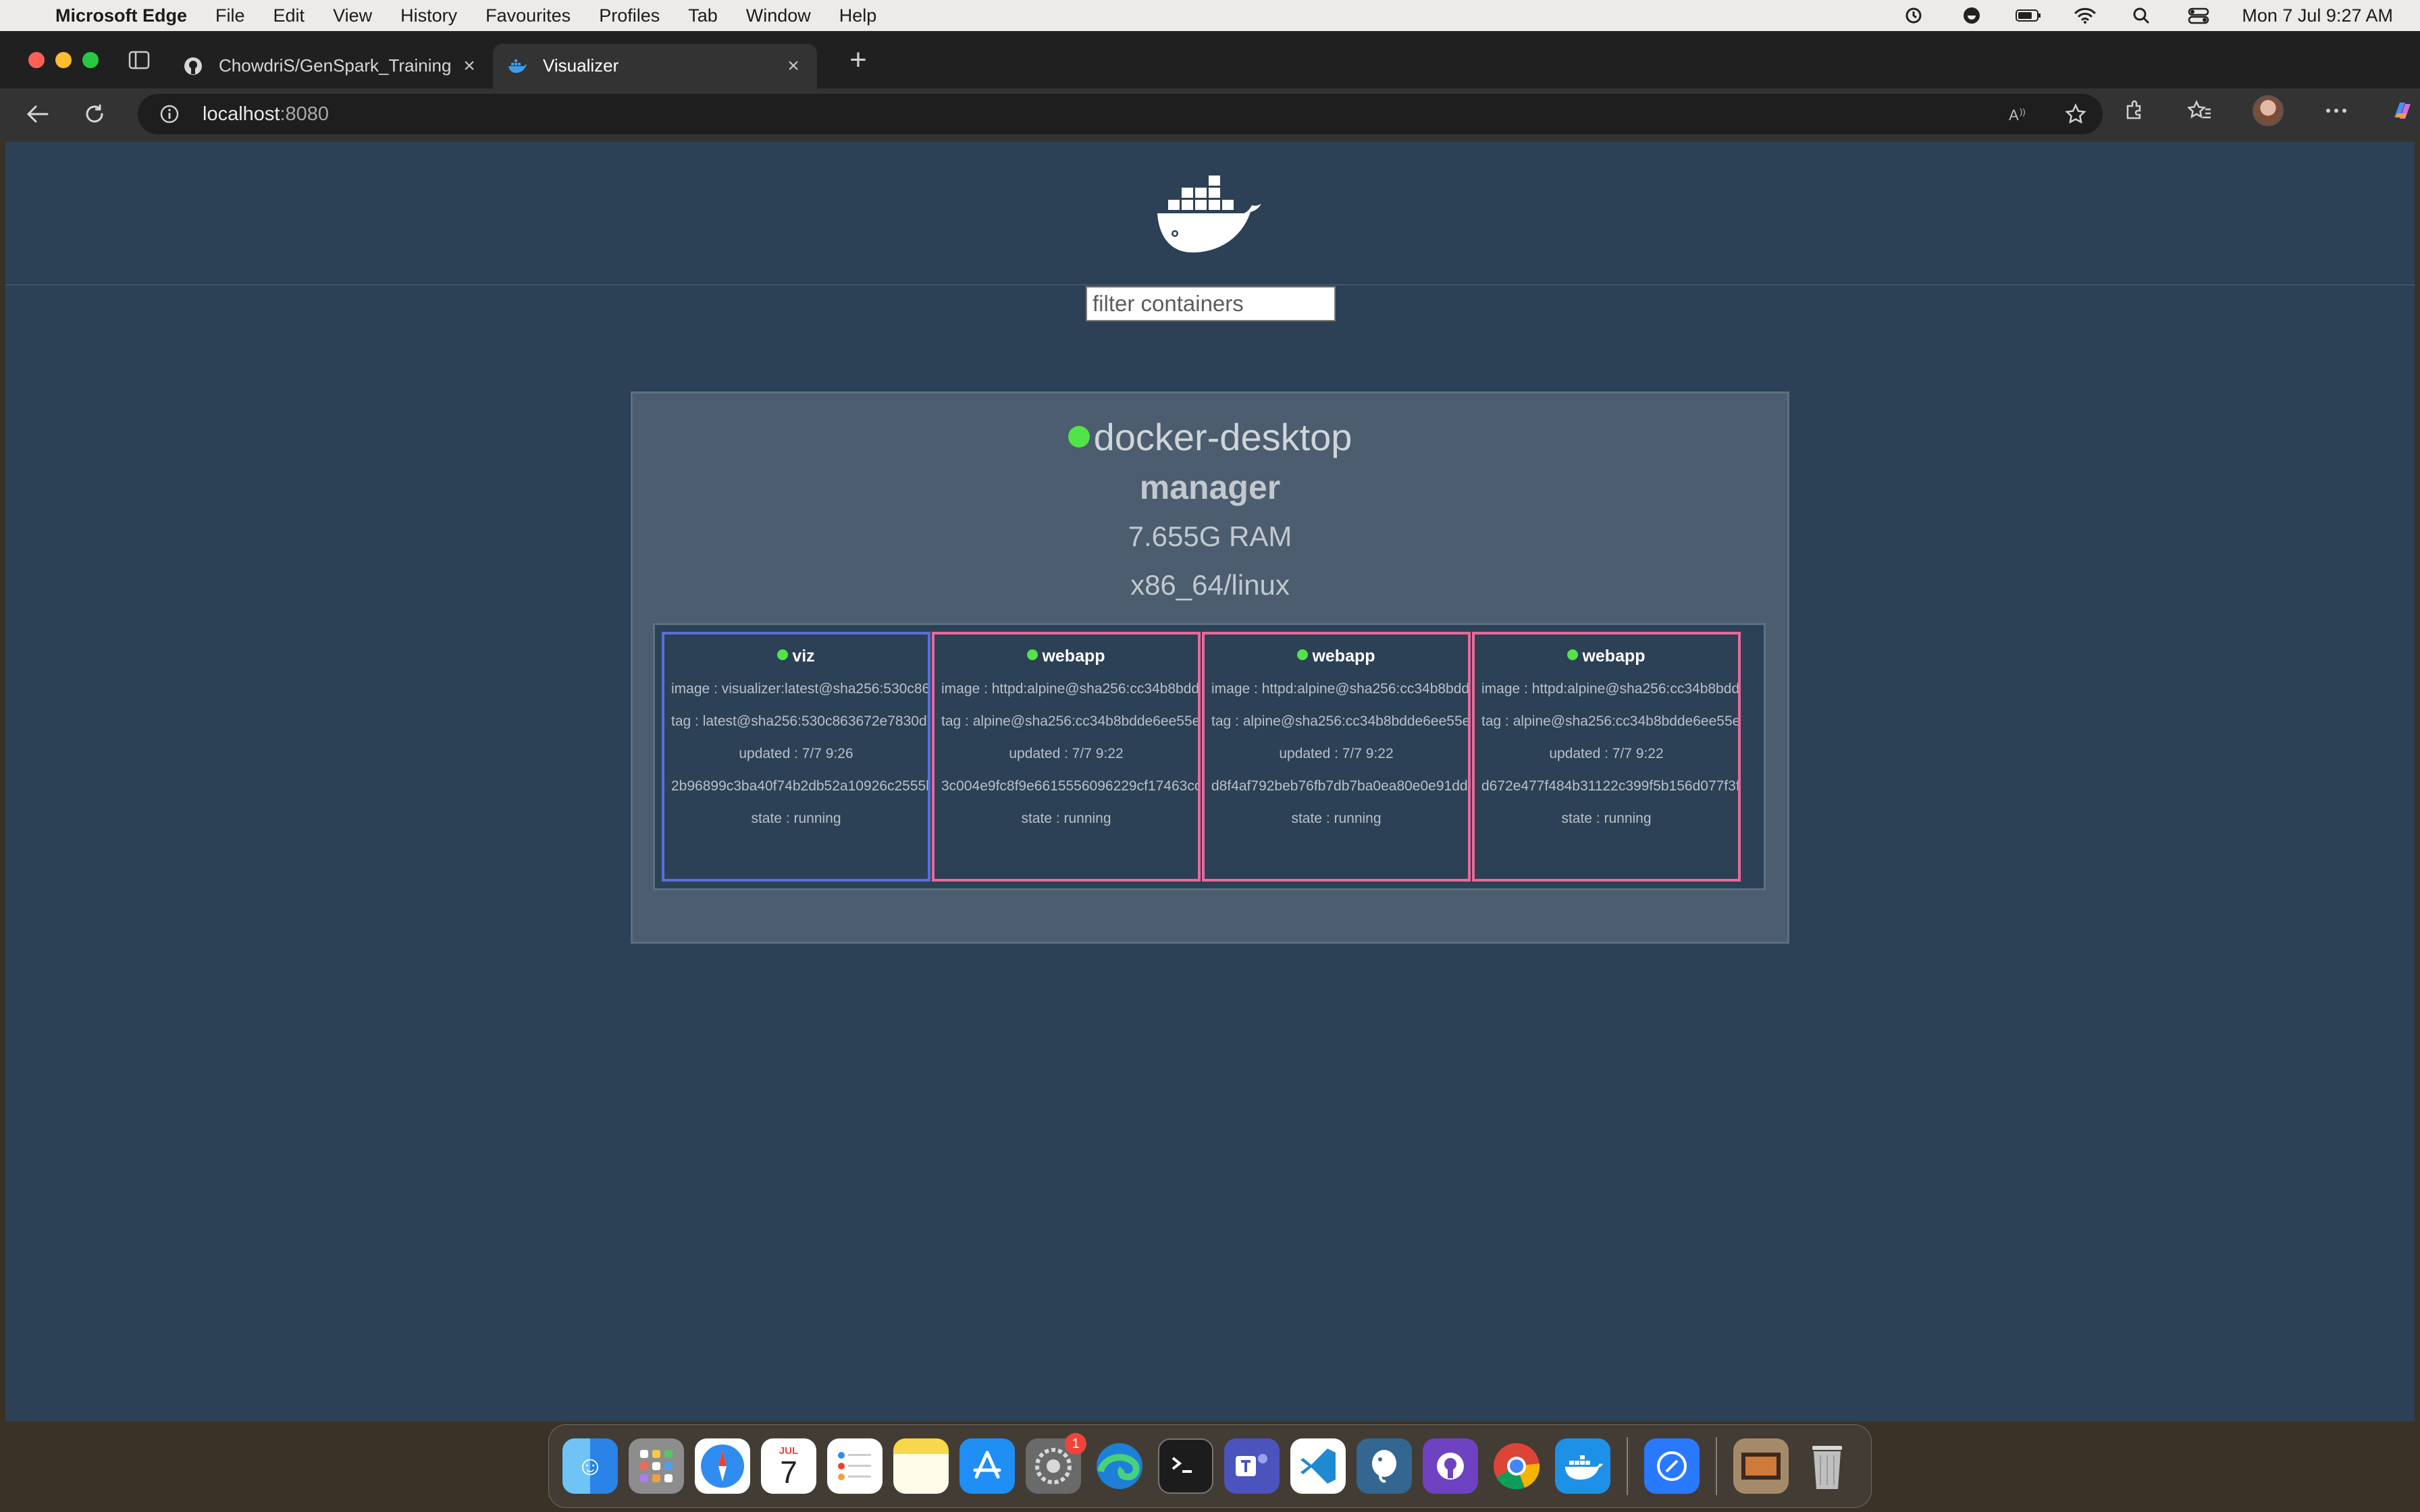 The width and height of the screenshot is (2420, 1512). I want to click on spotlight-search-icon, so click(2141, 15).